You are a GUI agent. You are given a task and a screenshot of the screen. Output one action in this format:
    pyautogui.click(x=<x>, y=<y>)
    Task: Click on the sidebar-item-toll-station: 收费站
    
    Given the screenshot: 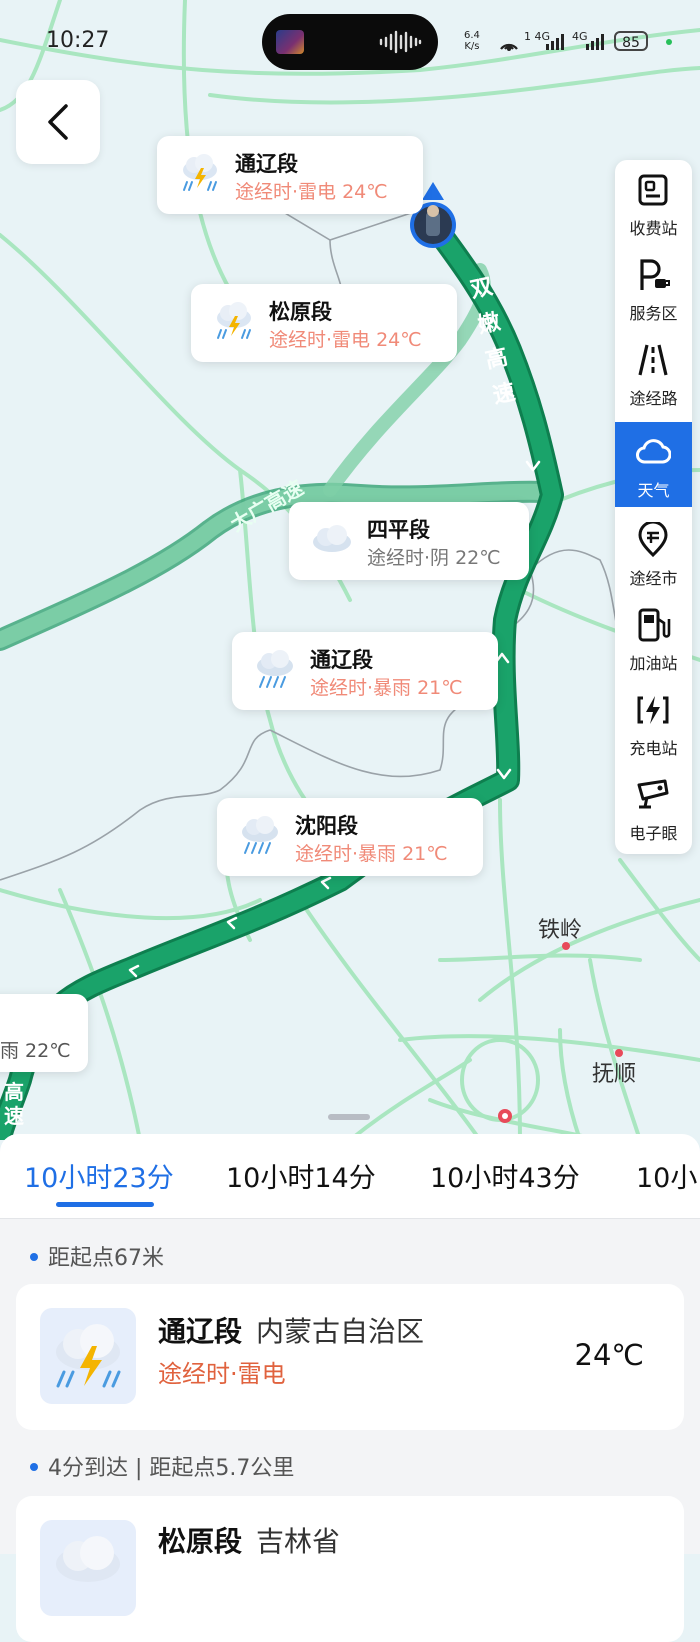 What is the action you would take?
    pyautogui.click(x=653, y=202)
    